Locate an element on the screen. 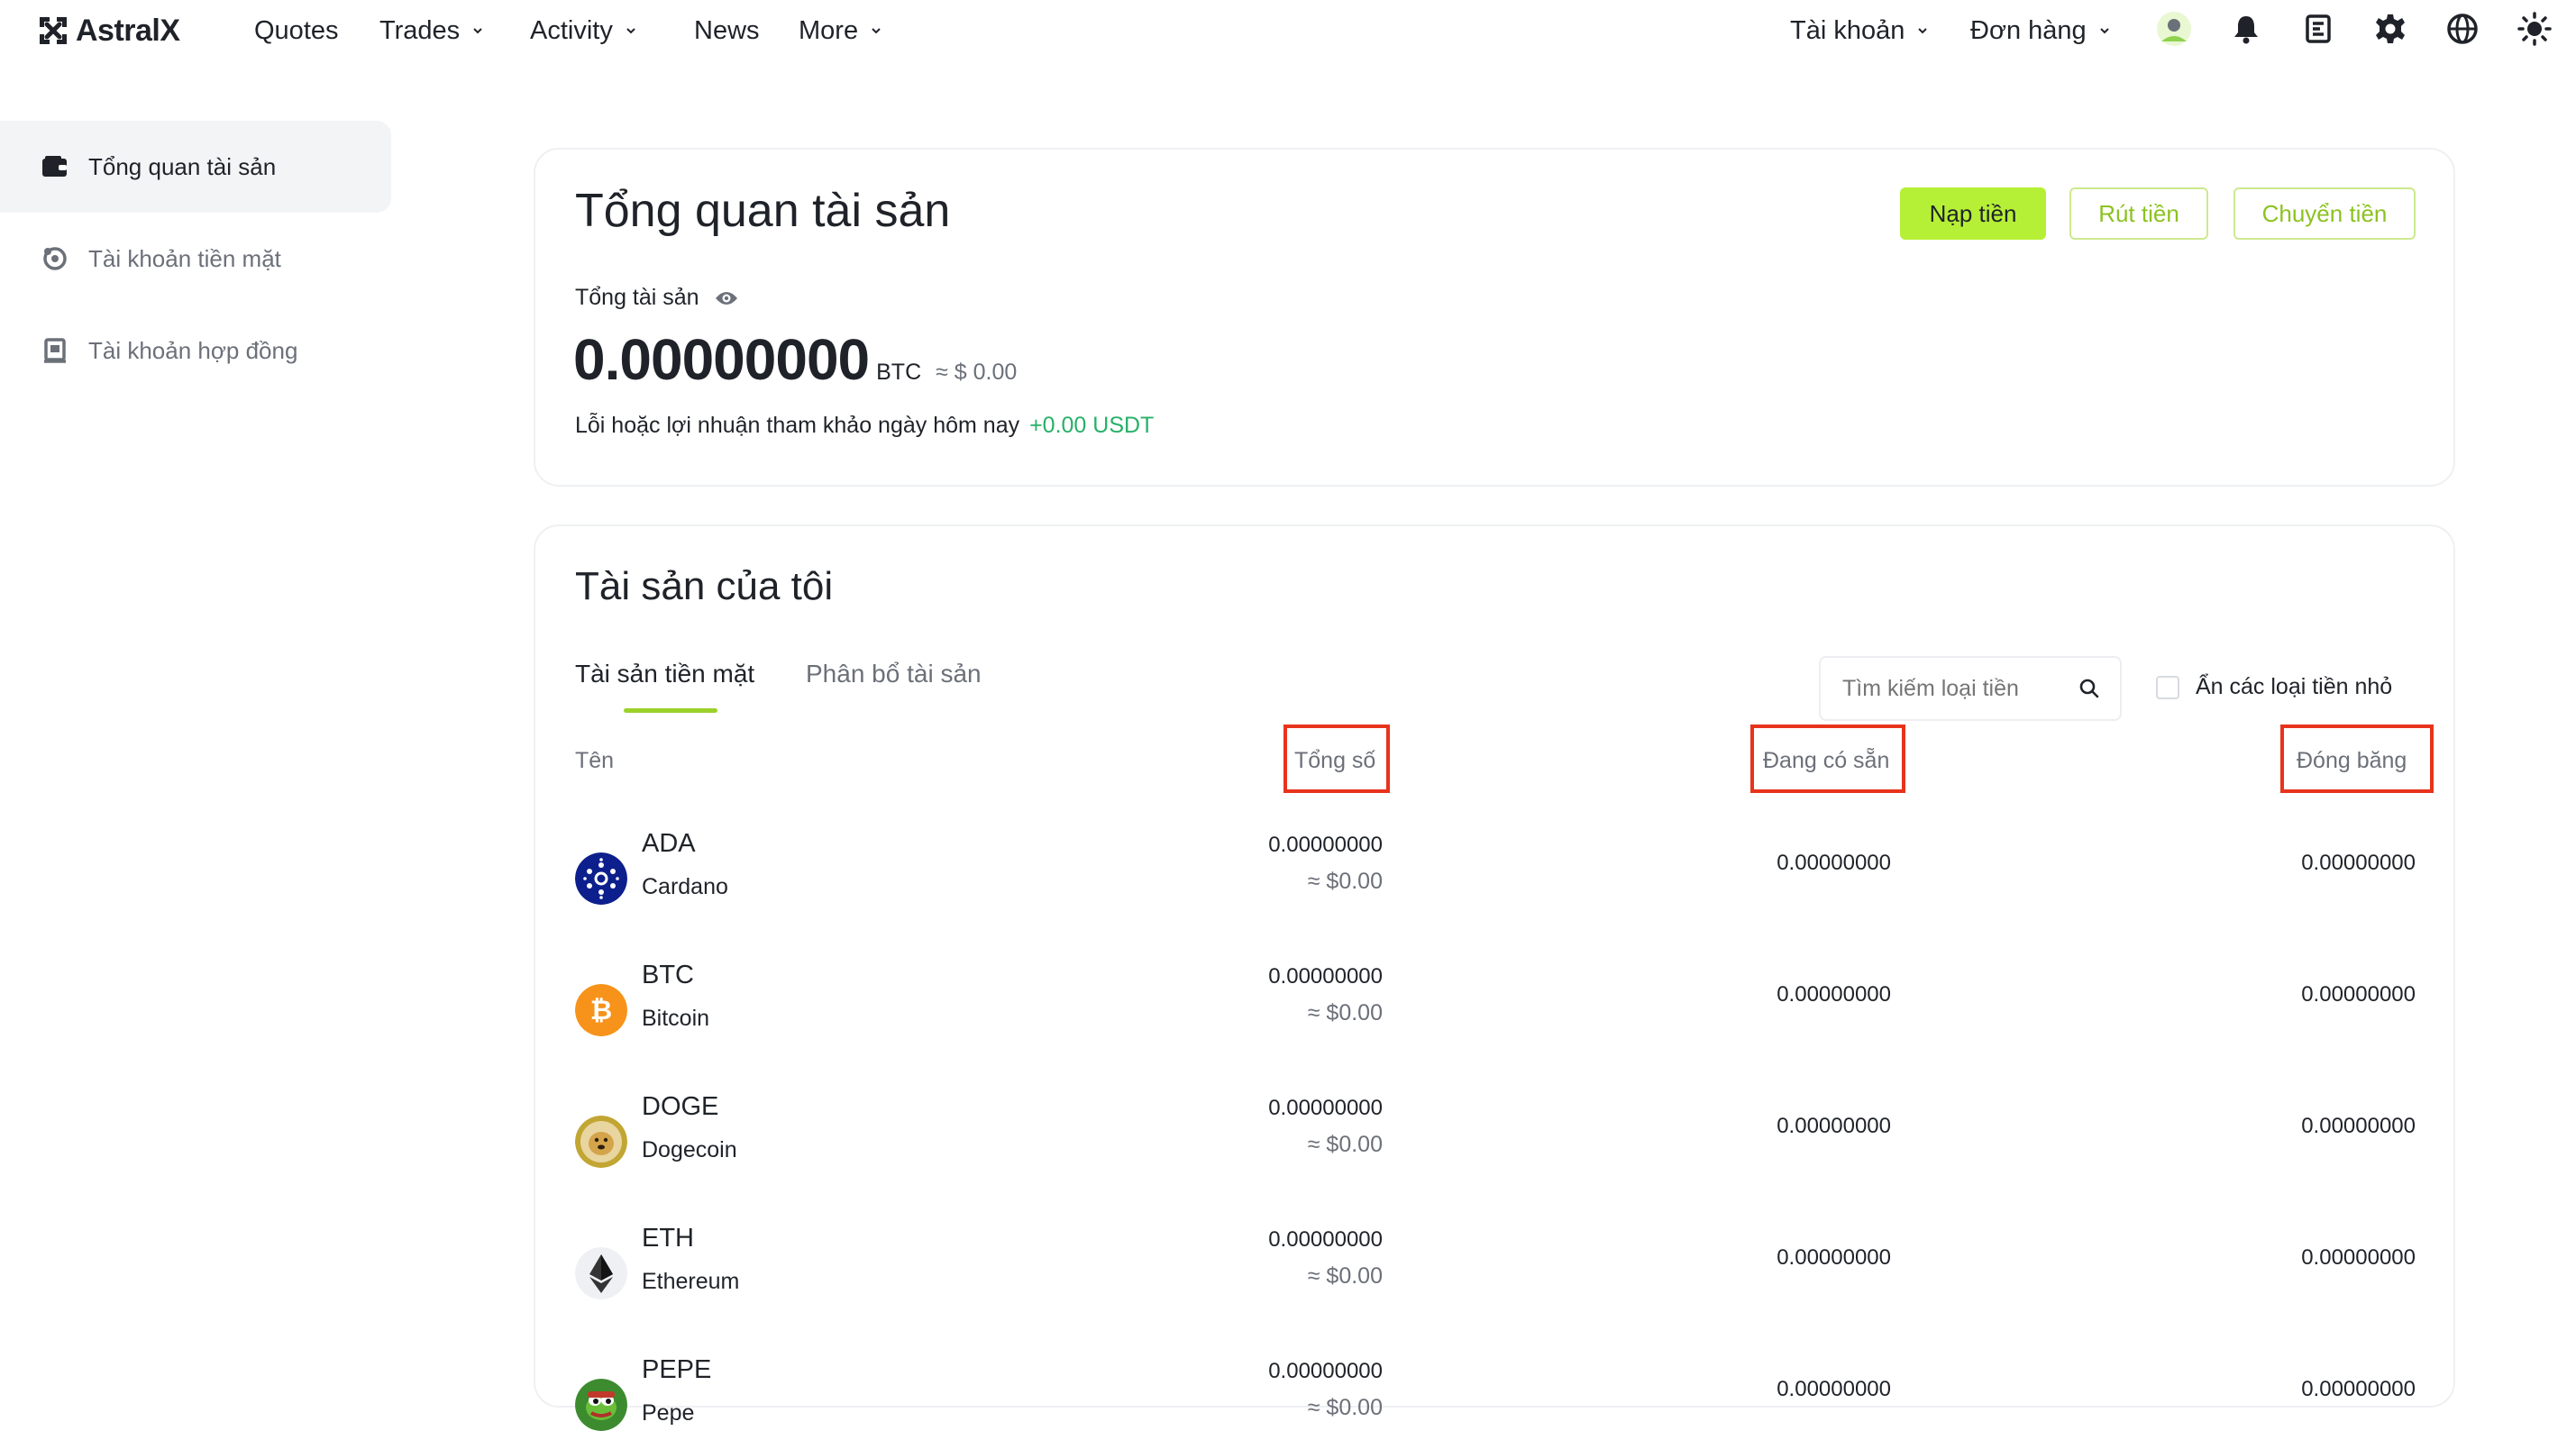 Image resolution: width=2576 pixels, height=1431 pixels. total-balance-value: 0.00000000 is located at coordinates (721, 359).